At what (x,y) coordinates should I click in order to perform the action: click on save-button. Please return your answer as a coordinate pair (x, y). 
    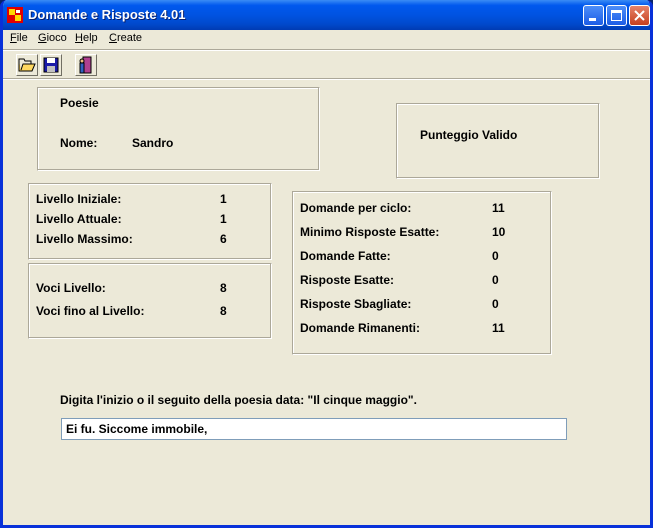
    Looking at the image, I should click on (51, 65).